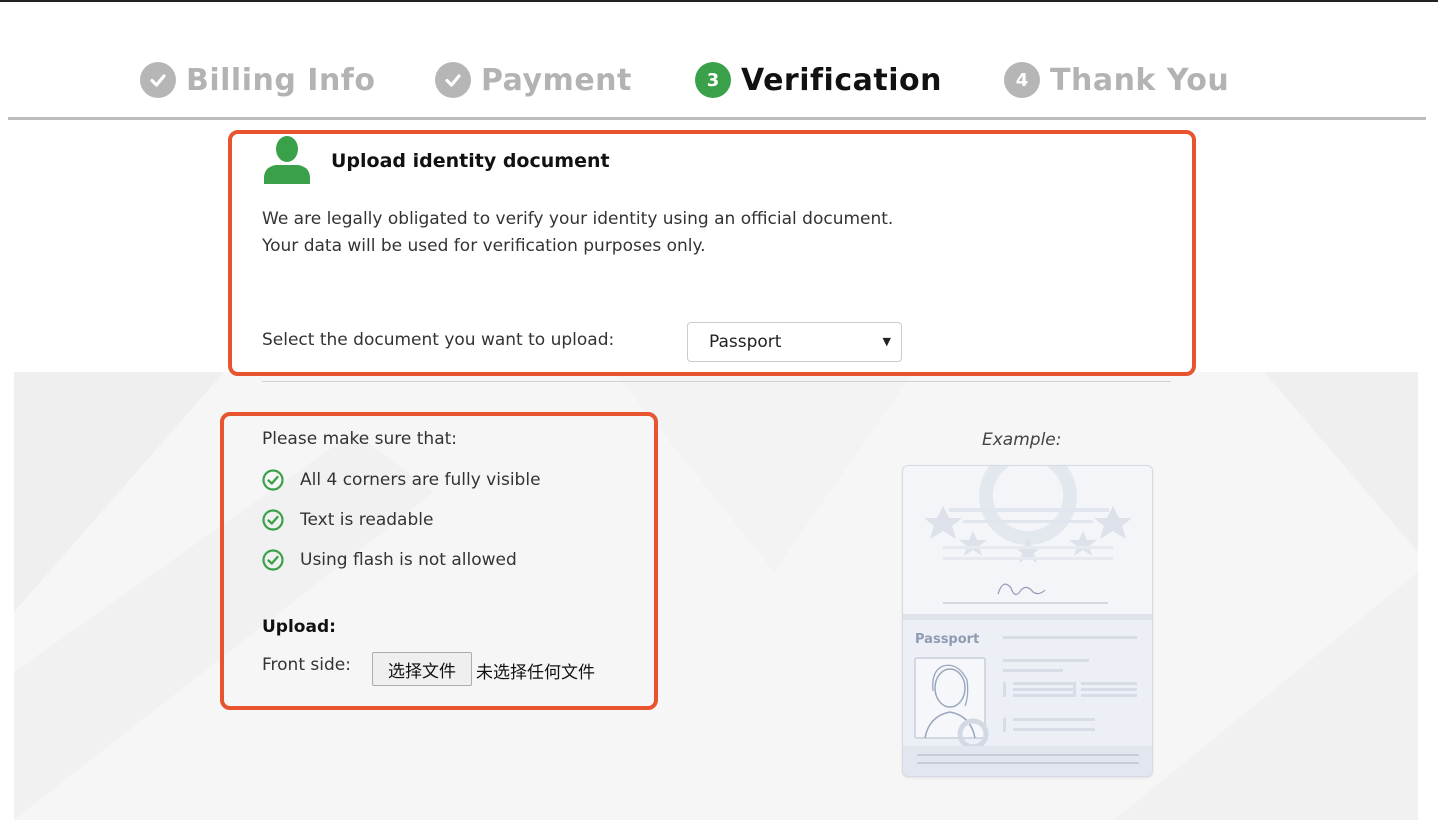  I want to click on step-label: Payment, so click(556, 80).